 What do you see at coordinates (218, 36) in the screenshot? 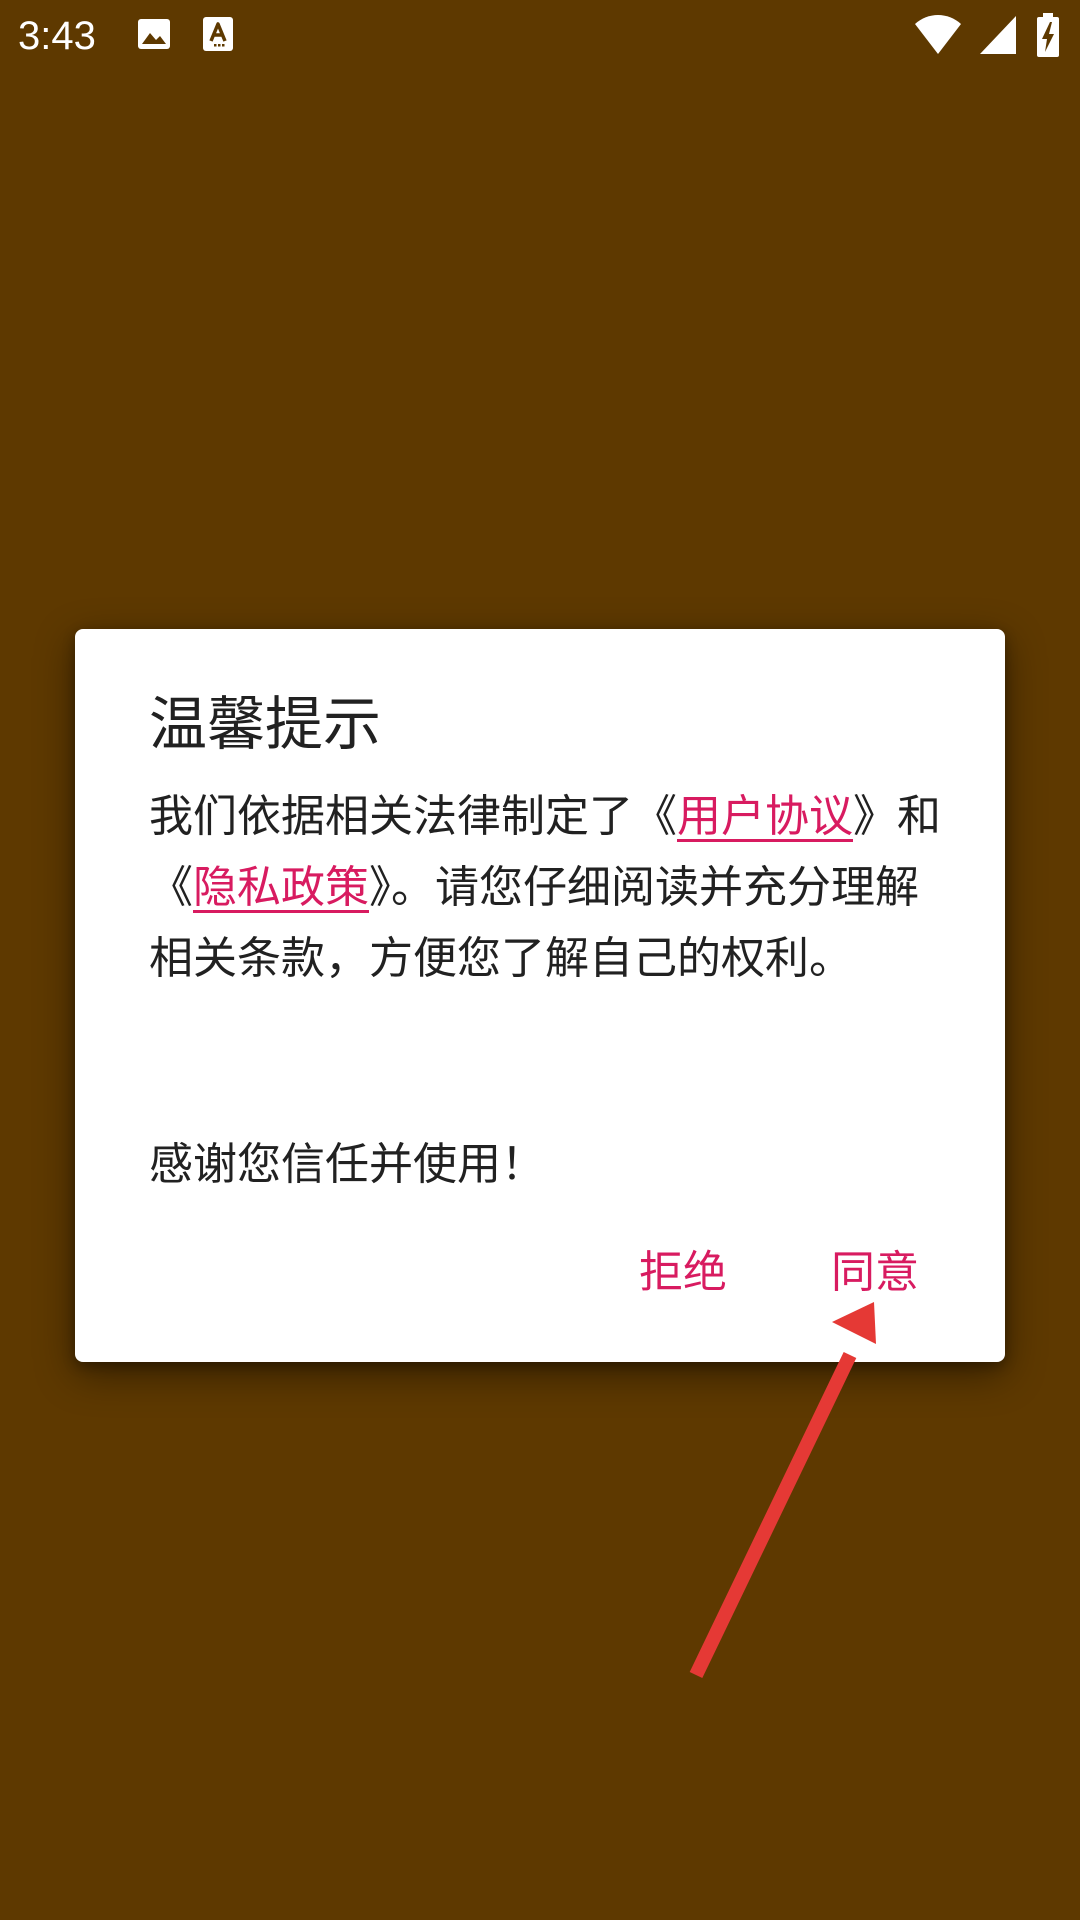
I see `font-a-icon` at bounding box center [218, 36].